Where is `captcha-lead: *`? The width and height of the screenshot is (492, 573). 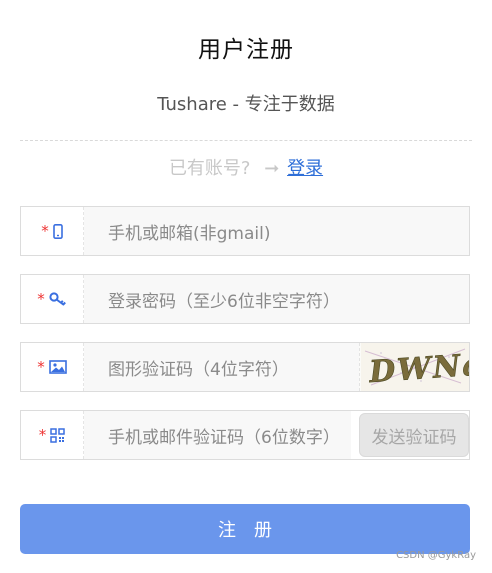 captcha-lead: * is located at coordinates (52, 367).